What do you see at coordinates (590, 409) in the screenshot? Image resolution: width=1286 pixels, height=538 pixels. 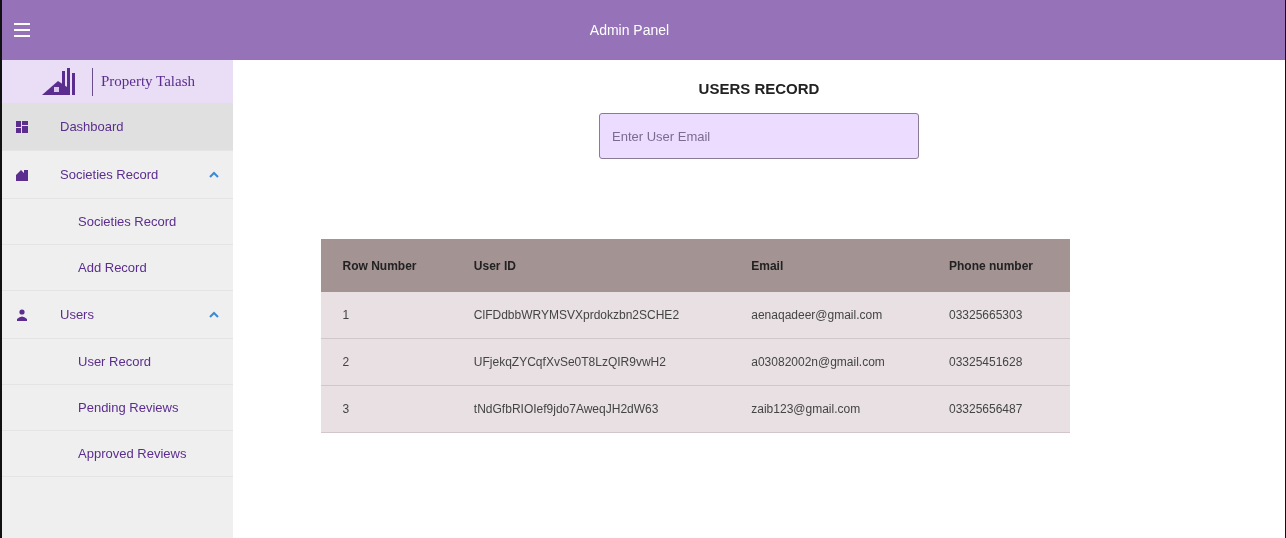 I see `table-cell: tNdGfbRIOIef9jdo7AweqJH2dW63` at bounding box center [590, 409].